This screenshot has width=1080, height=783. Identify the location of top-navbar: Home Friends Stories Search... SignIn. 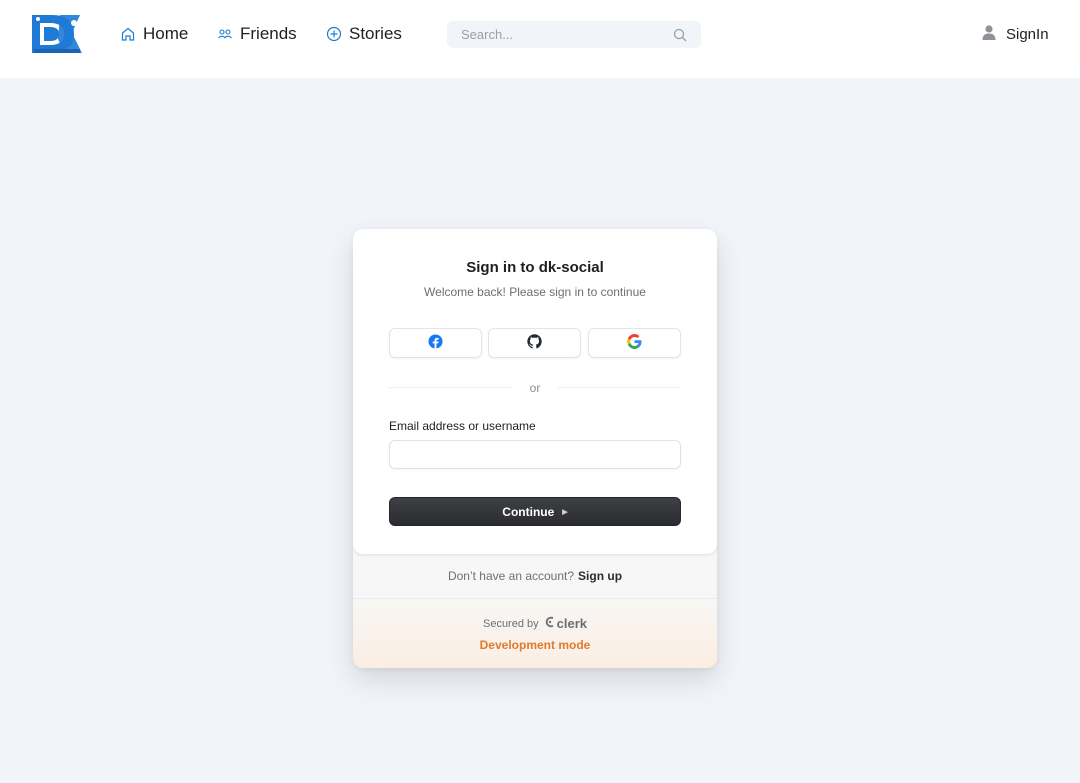
(540, 39).